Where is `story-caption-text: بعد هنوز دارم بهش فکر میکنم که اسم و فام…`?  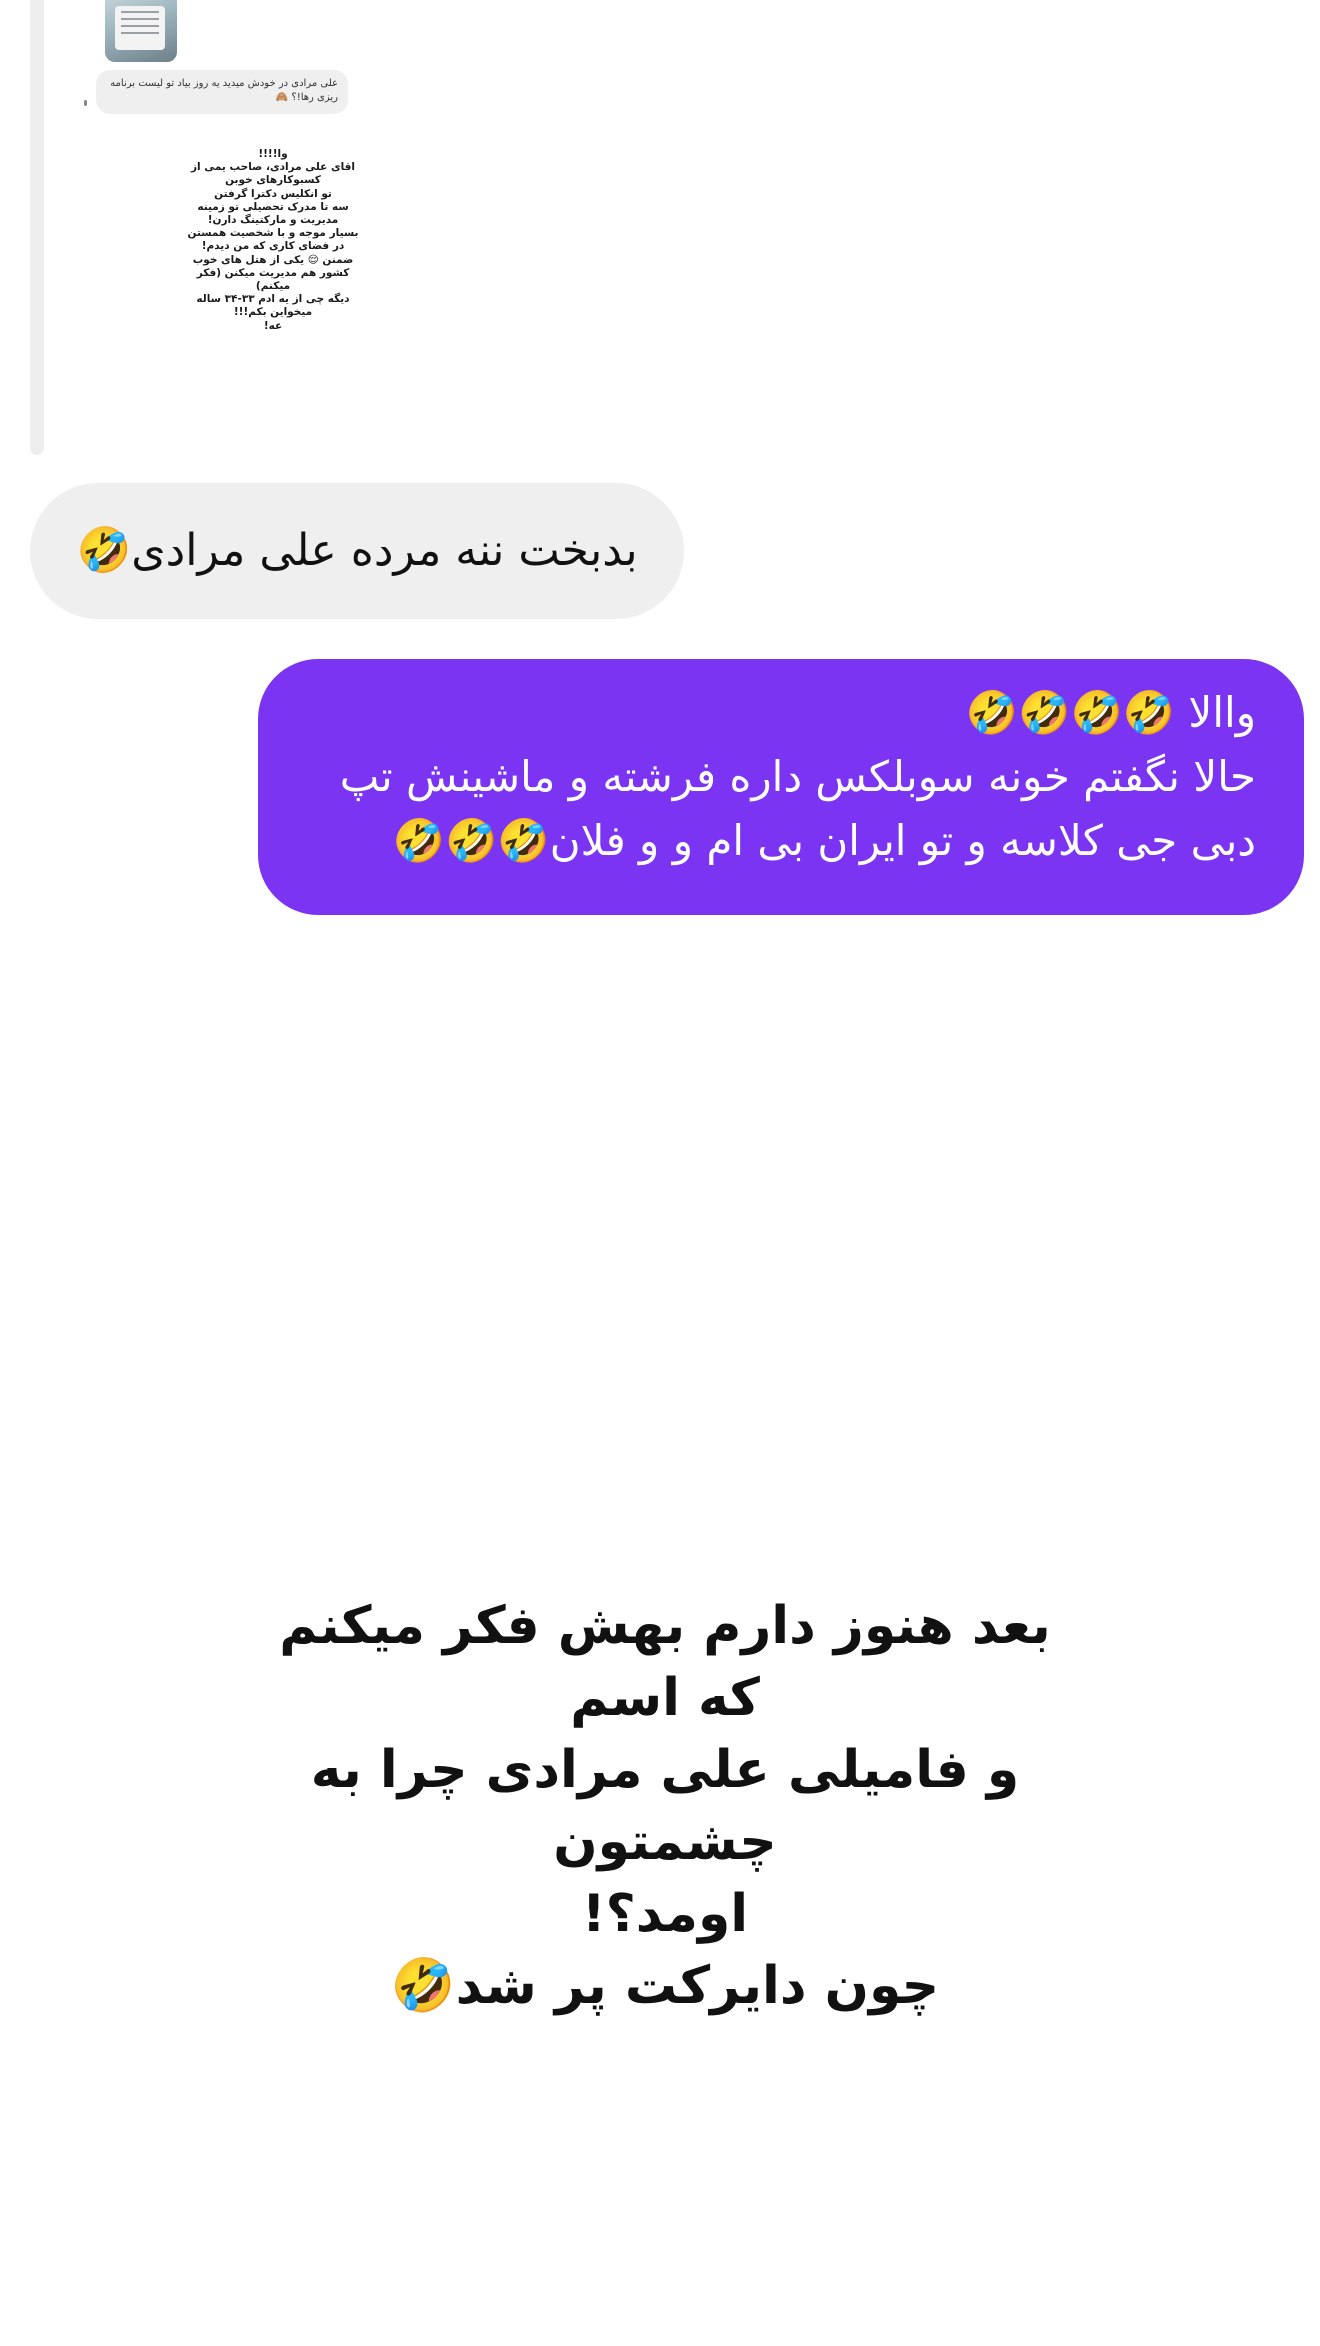
story-caption-text: بعد هنوز دارم بهش فکر میکنم که اسم و فام… is located at coordinates (665, 1806).